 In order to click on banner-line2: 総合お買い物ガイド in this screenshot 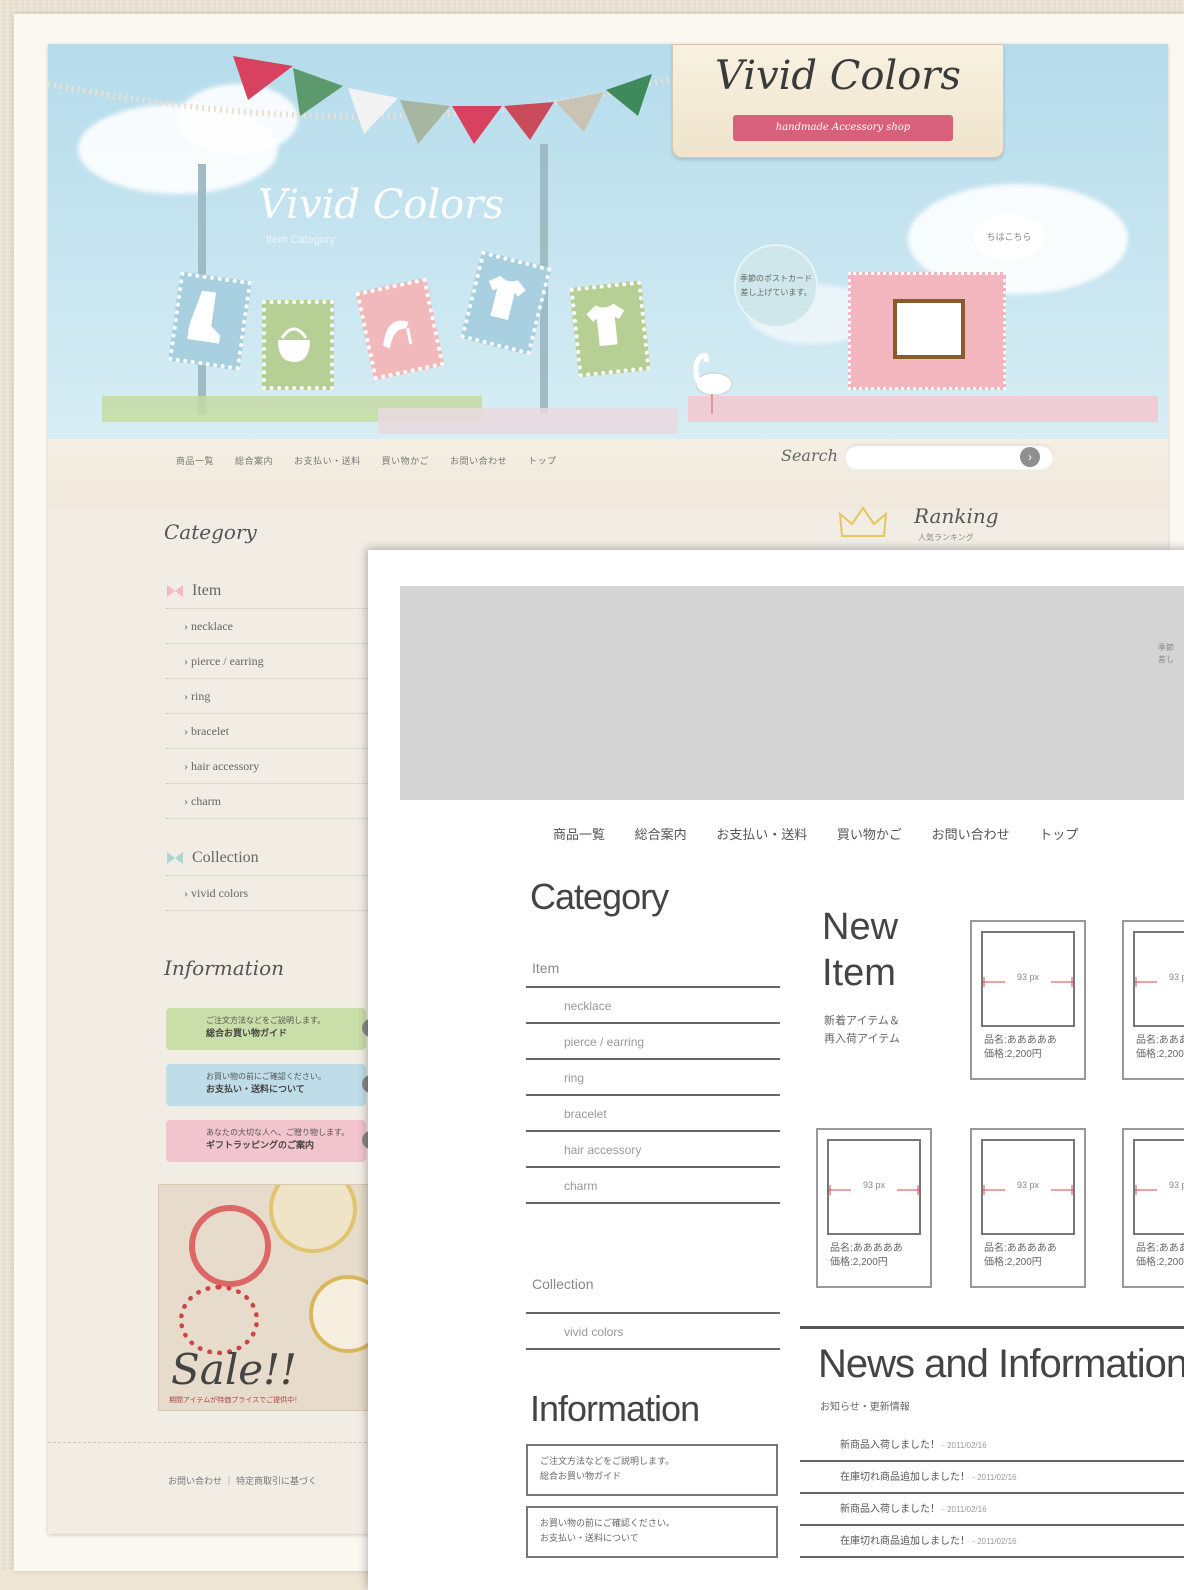, I will do `click(247, 1033)`.